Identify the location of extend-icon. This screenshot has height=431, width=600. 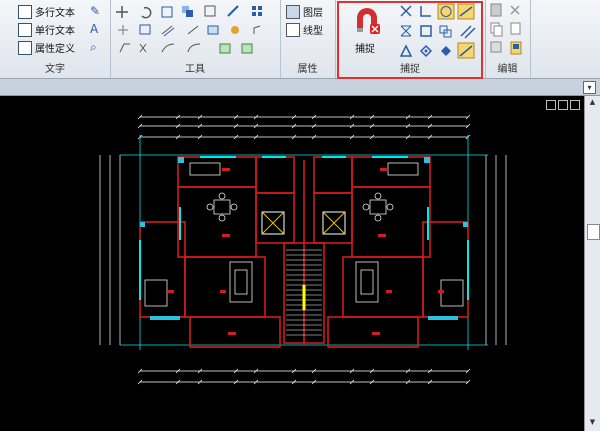
(145, 29).